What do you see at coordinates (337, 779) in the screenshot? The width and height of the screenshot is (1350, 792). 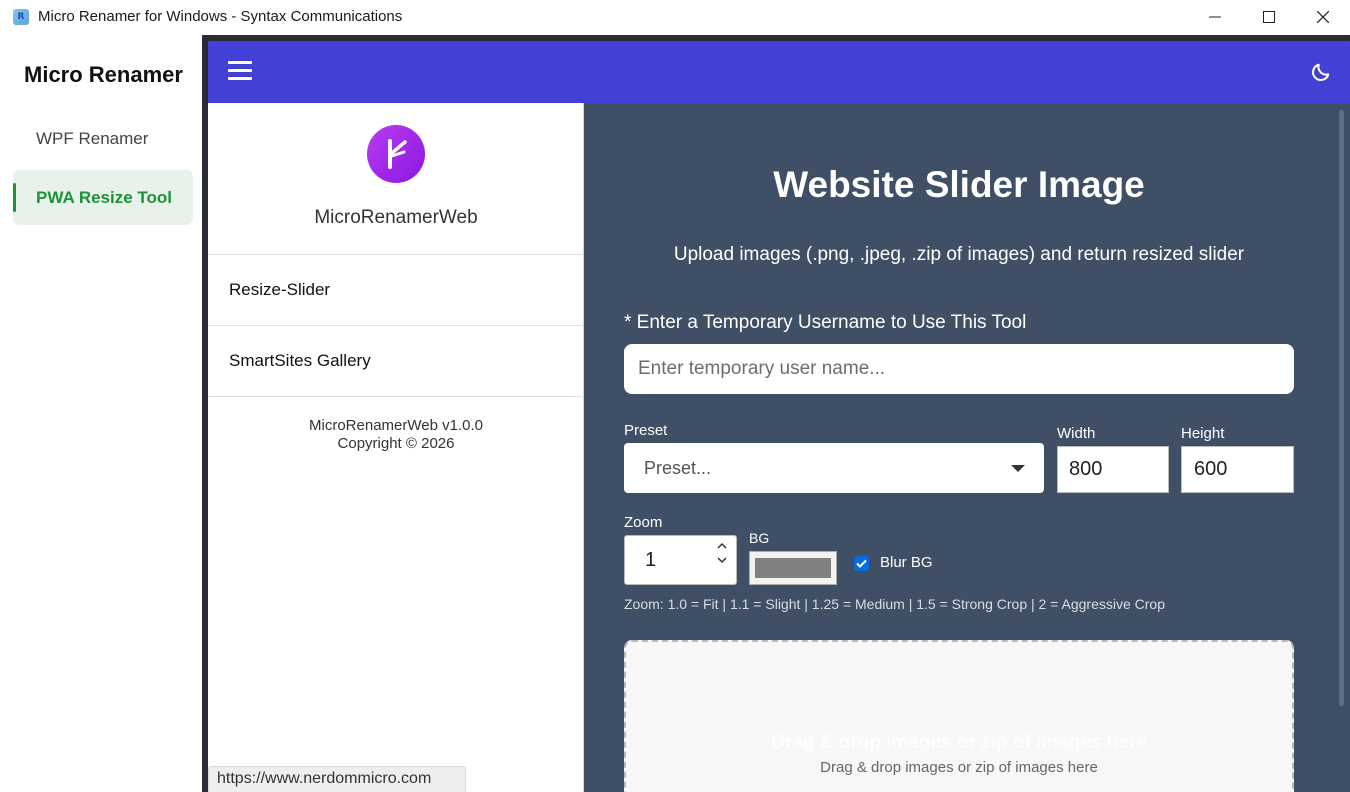 I see `status-bar-url: https://www.nerdommicro.com` at bounding box center [337, 779].